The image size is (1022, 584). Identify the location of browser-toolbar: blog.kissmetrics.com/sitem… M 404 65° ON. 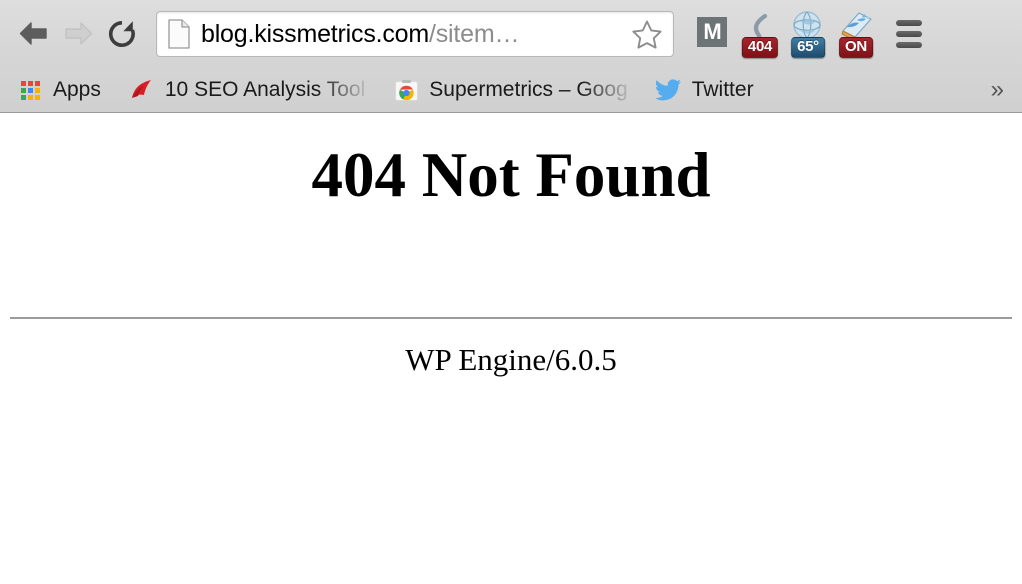
(511, 34).